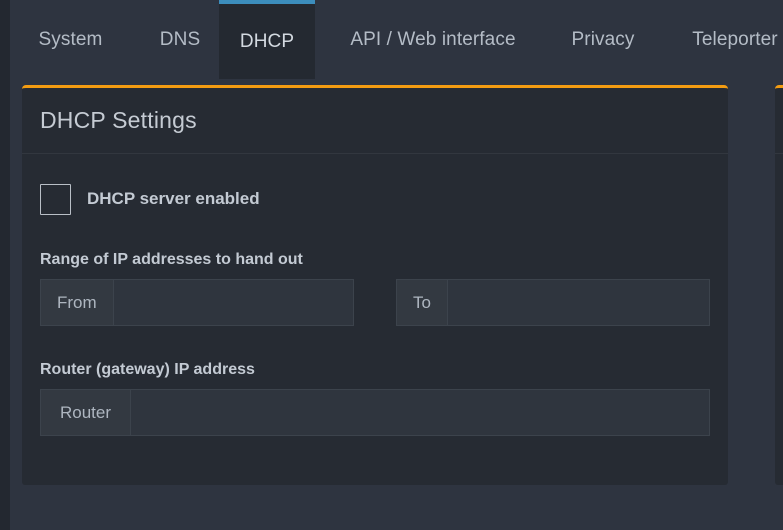  What do you see at coordinates (233, 302) in the screenshot?
I see `range-from-input` at bounding box center [233, 302].